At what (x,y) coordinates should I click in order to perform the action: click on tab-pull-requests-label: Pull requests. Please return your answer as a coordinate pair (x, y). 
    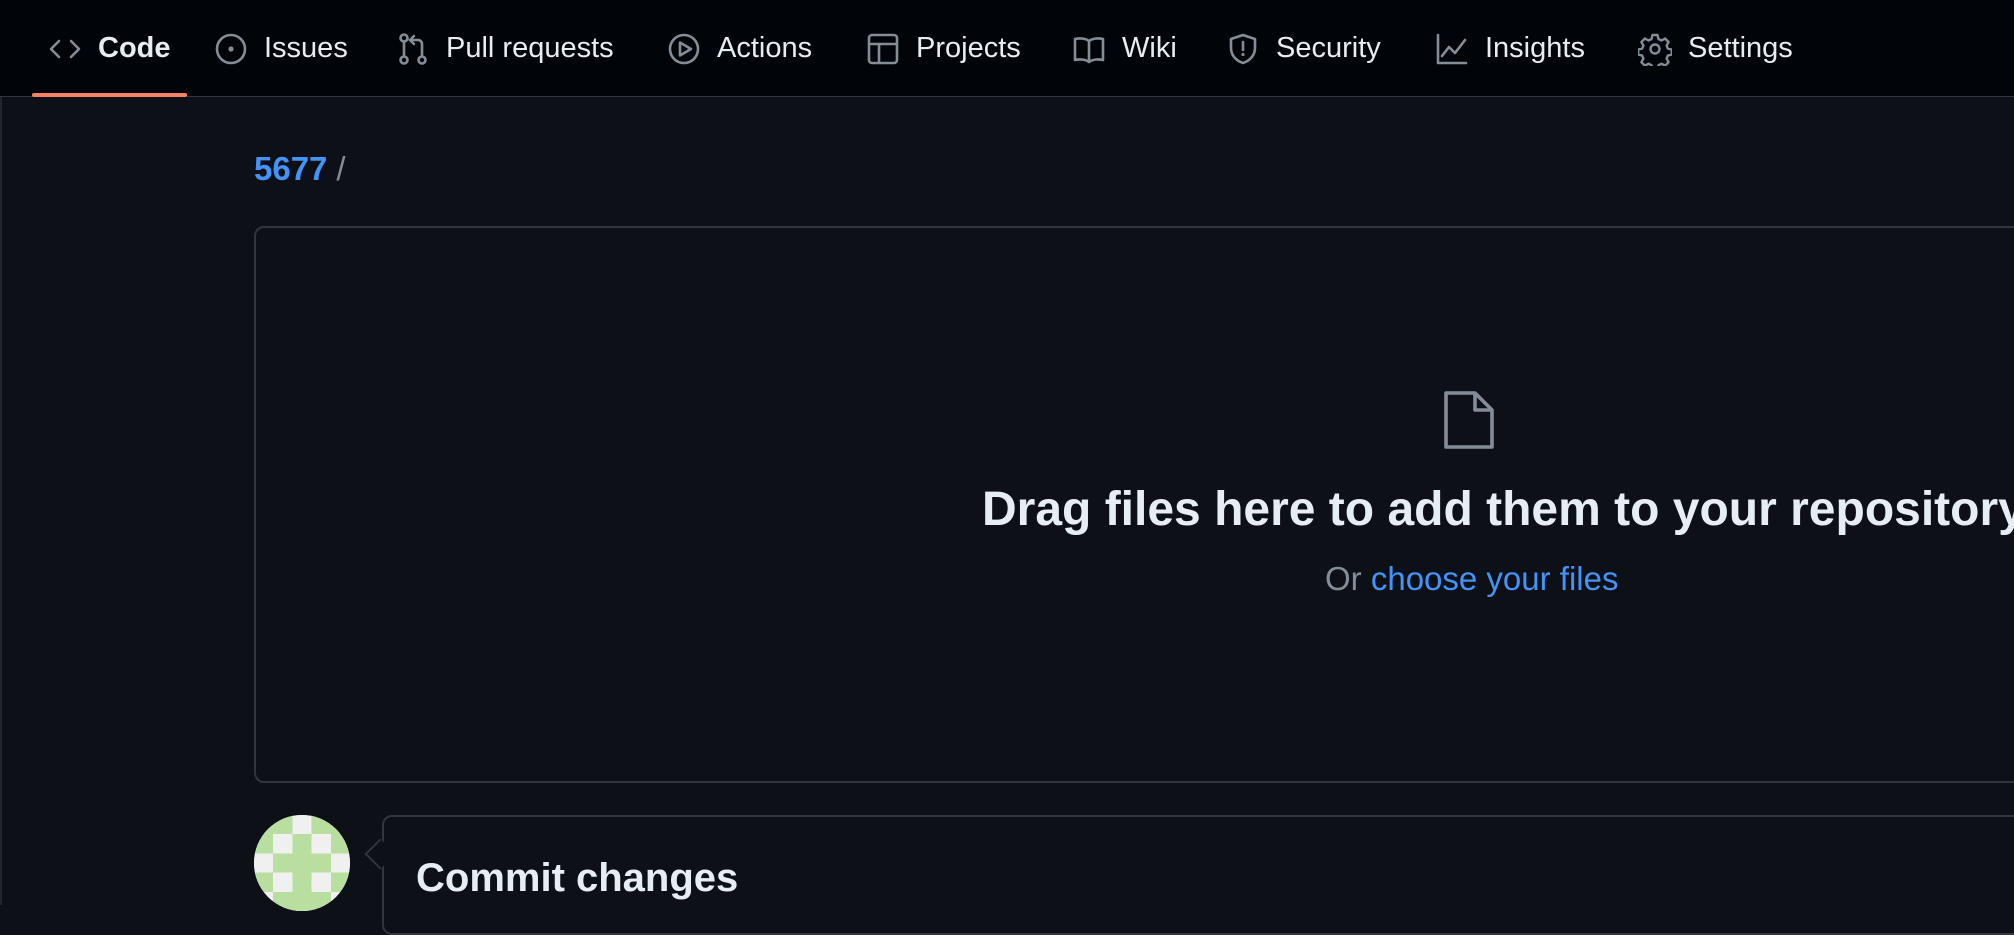
    Looking at the image, I should click on (530, 48).